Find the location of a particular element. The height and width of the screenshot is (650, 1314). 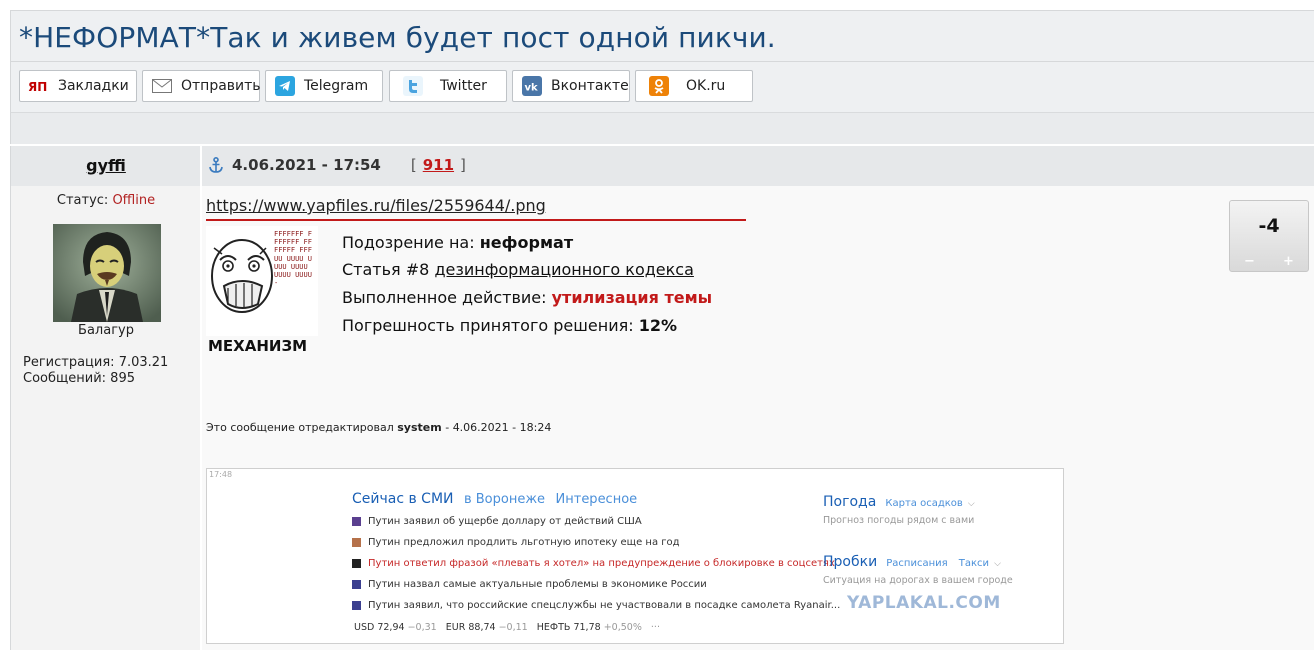

post-author-header: gyffi is located at coordinates (105, 166).